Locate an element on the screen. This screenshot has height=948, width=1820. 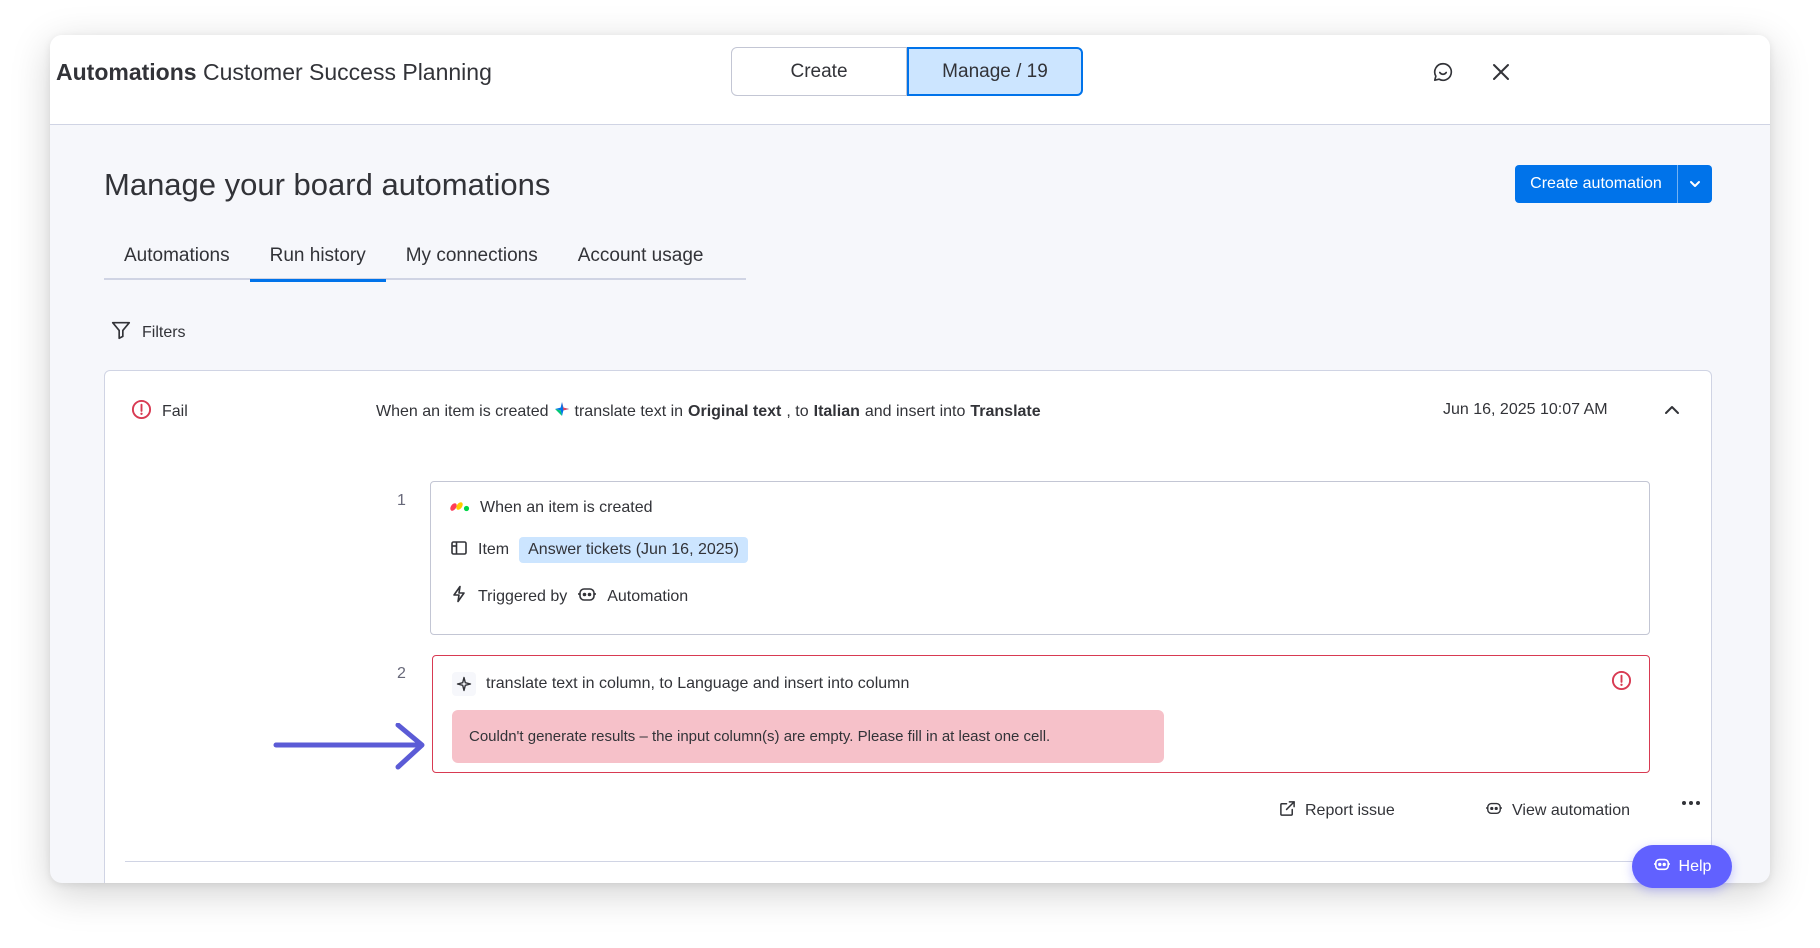
step-number: 2 is located at coordinates (401, 673).